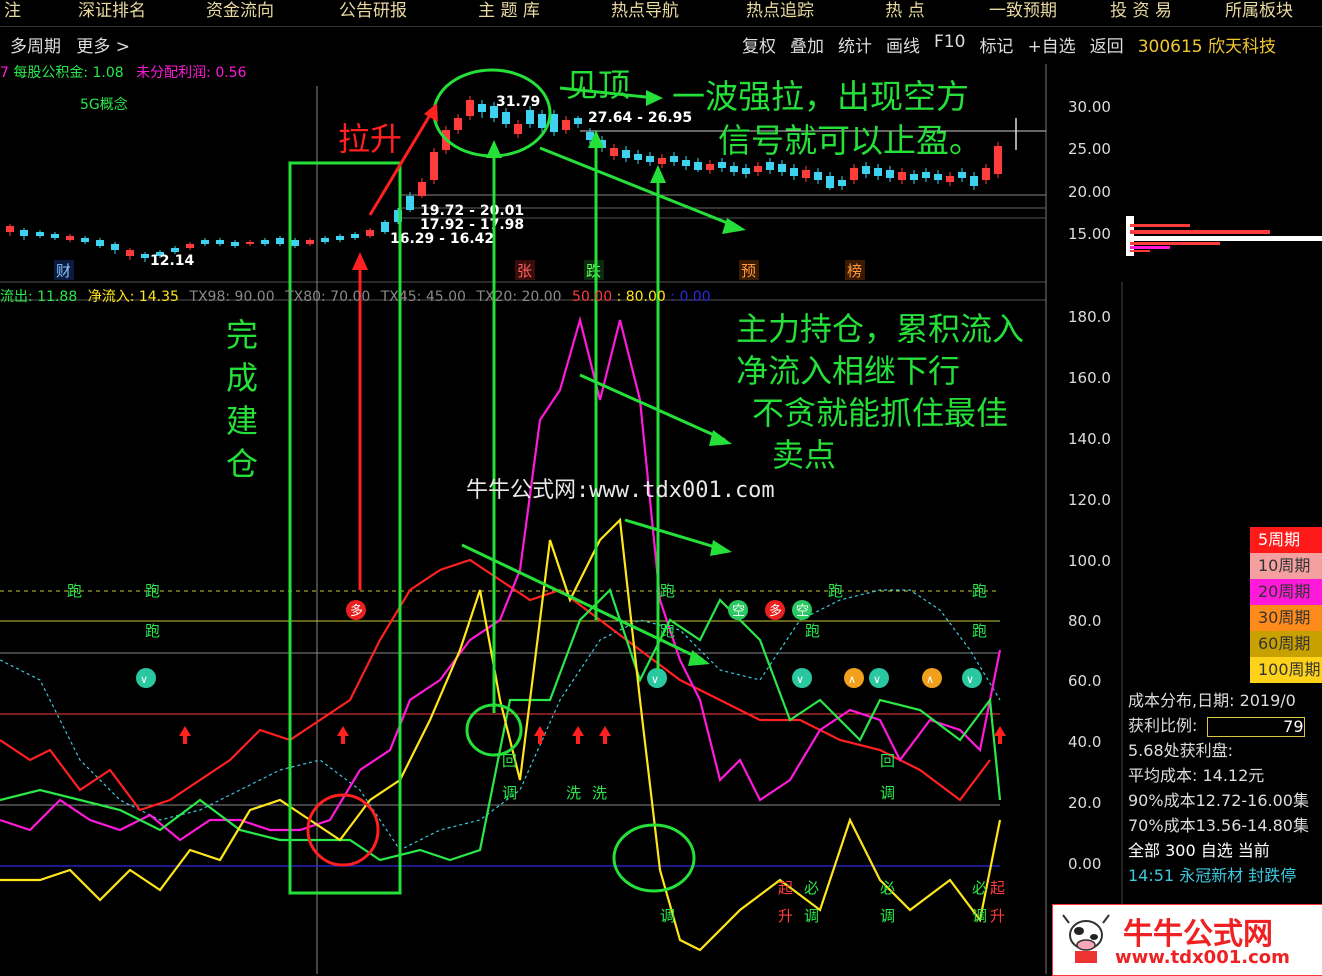 The image size is (1322, 976). I want to click on range4-label: 16.29 - 16.42, so click(442, 239).